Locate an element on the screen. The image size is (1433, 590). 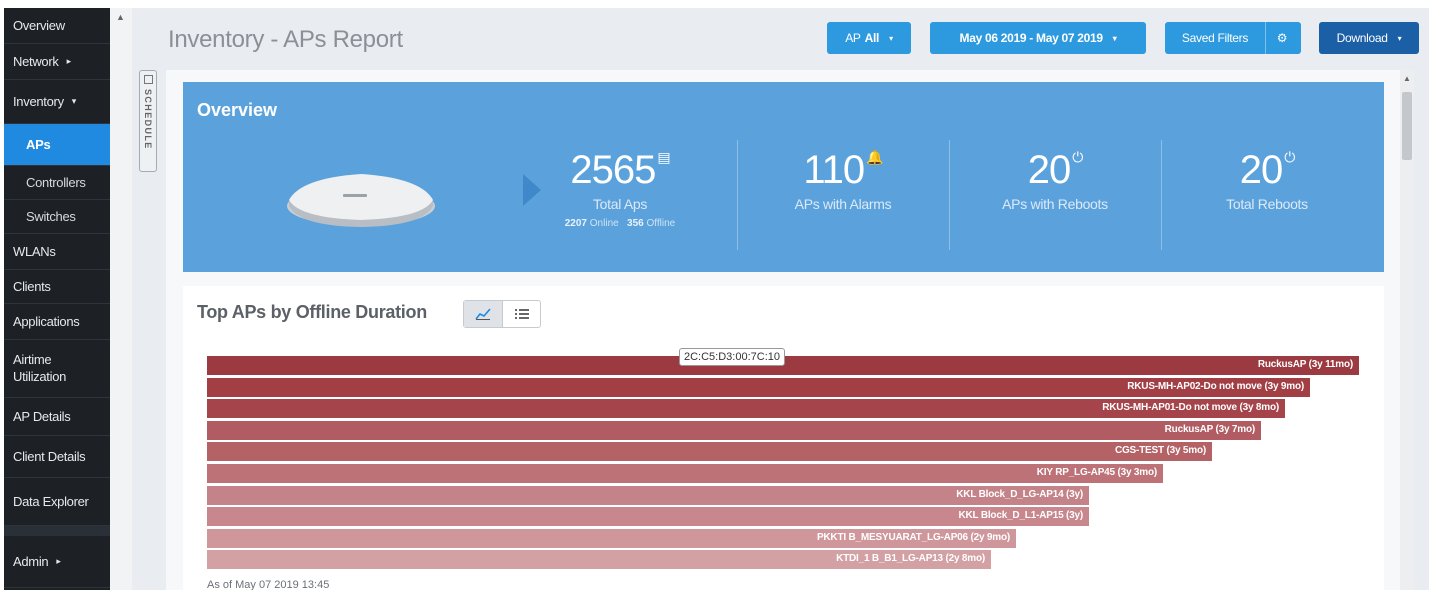
sidebar-item-controllers: Controllers is located at coordinates (57, 183).